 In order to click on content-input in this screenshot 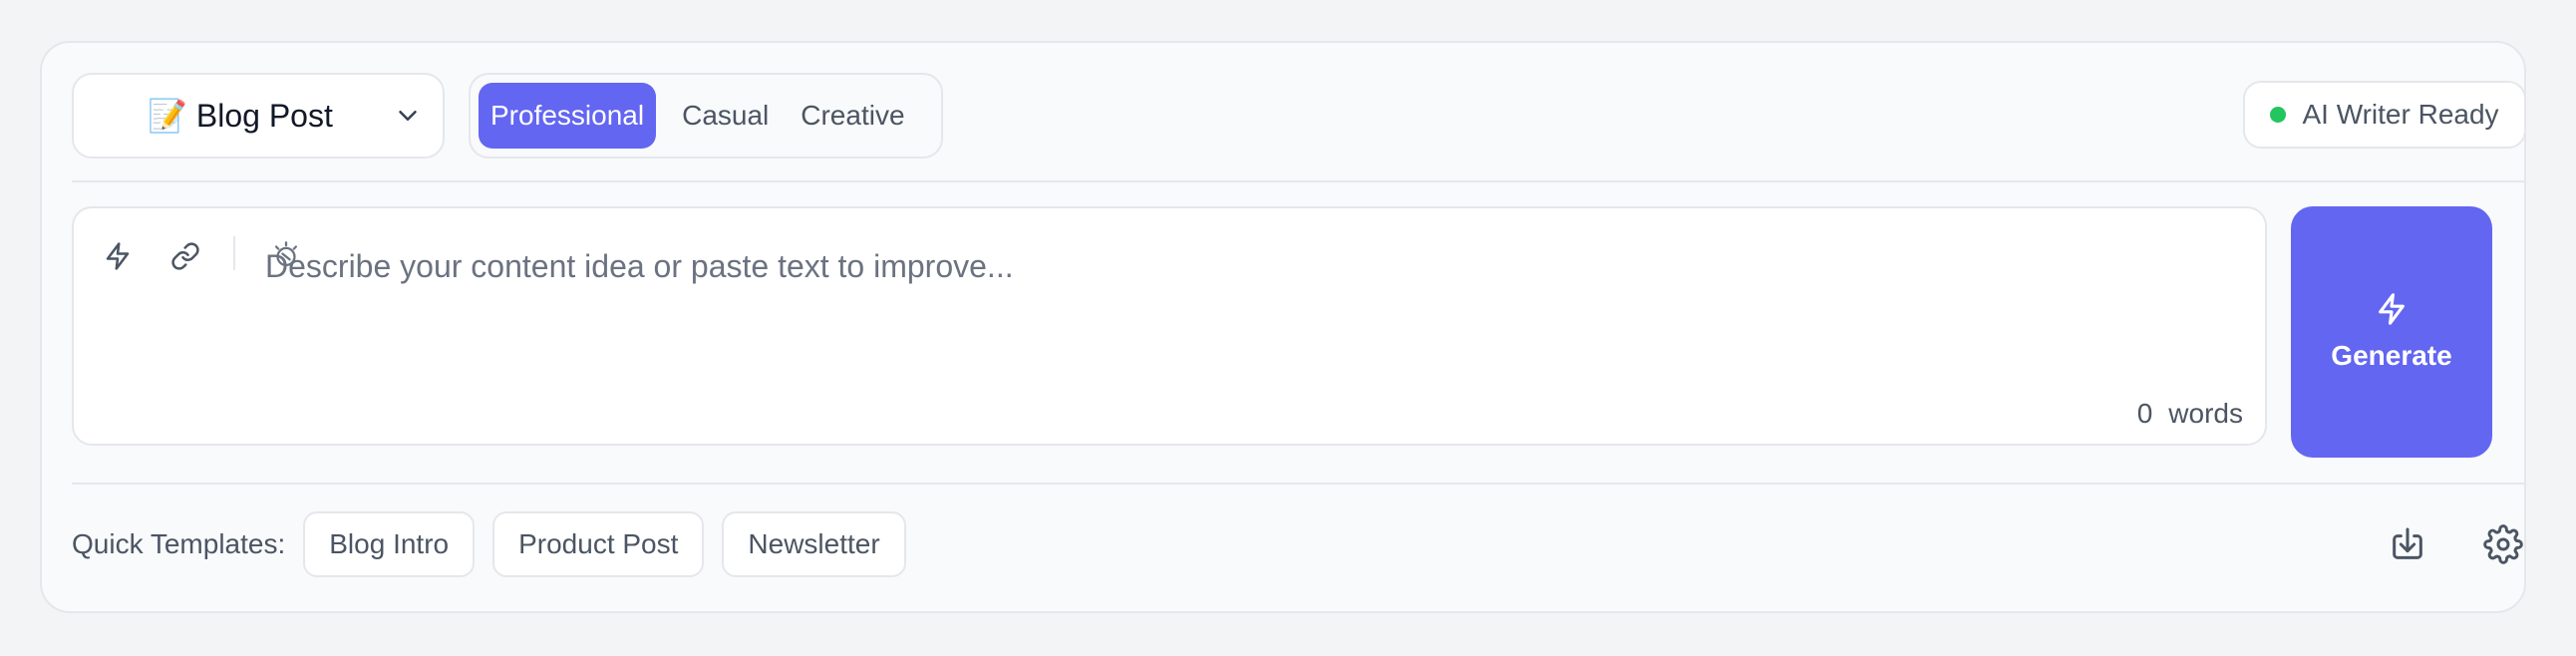, I will do `click(1253, 266)`.